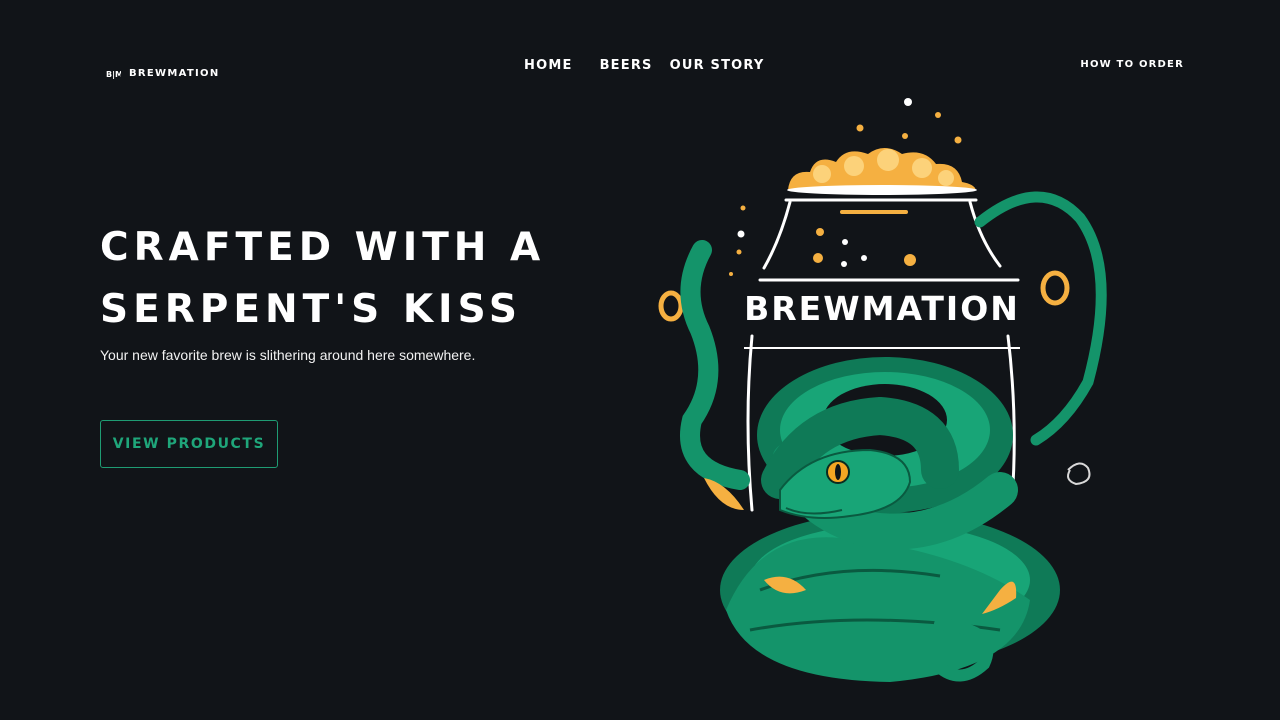 This screenshot has width=1280, height=720. What do you see at coordinates (882, 519) in the screenshot?
I see `serpent-icon` at bounding box center [882, 519].